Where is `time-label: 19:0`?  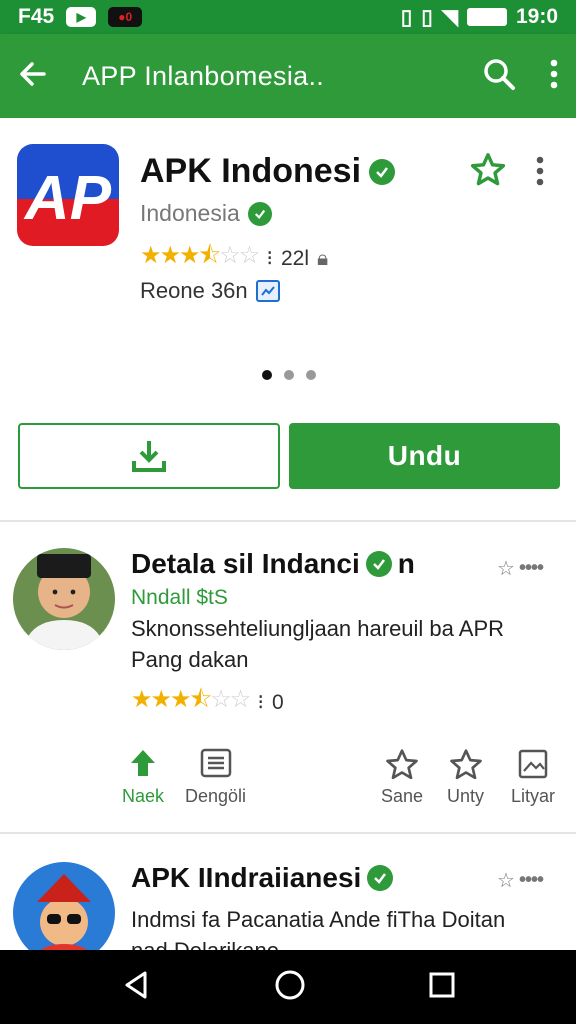
time-label: 19:0 is located at coordinates (536, 16).